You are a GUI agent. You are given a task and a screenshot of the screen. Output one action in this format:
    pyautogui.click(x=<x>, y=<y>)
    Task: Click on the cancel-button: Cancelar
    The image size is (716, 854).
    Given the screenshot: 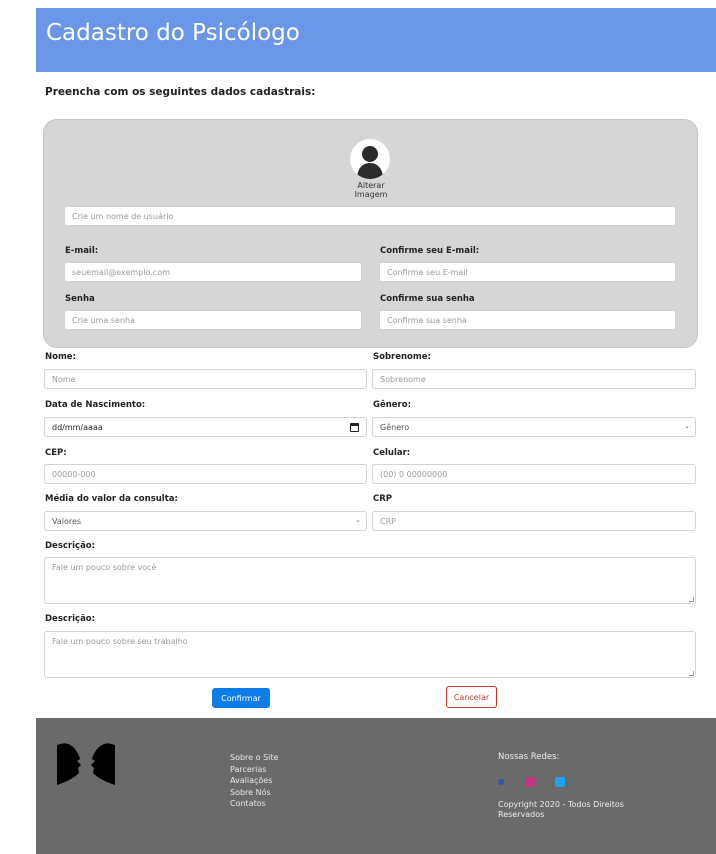 What is the action you would take?
    pyautogui.click(x=471, y=697)
    